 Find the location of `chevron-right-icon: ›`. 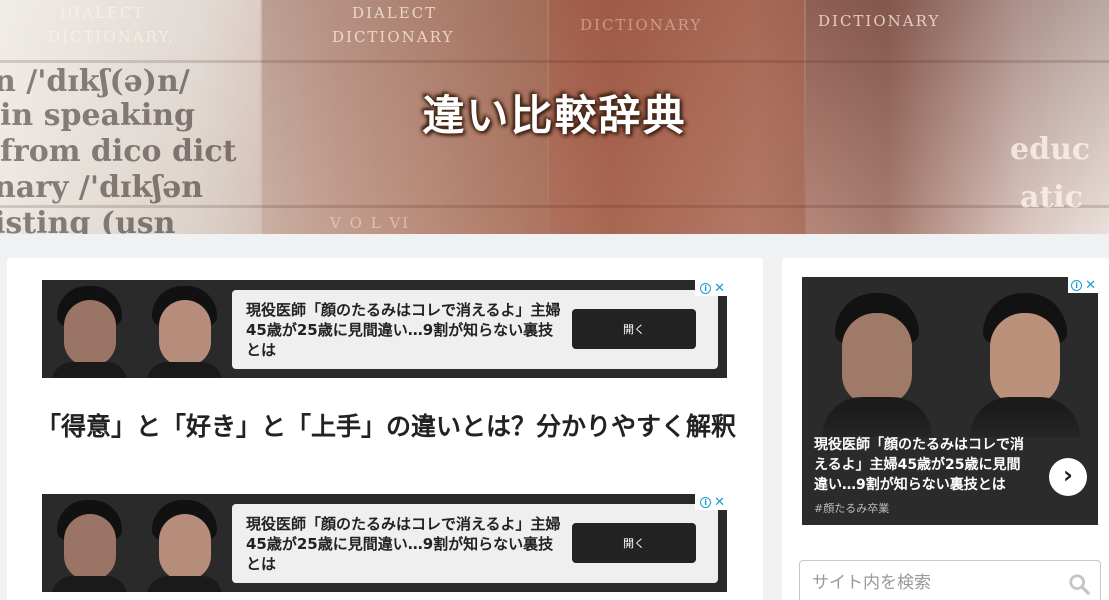

chevron-right-icon: › is located at coordinates (1068, 477).